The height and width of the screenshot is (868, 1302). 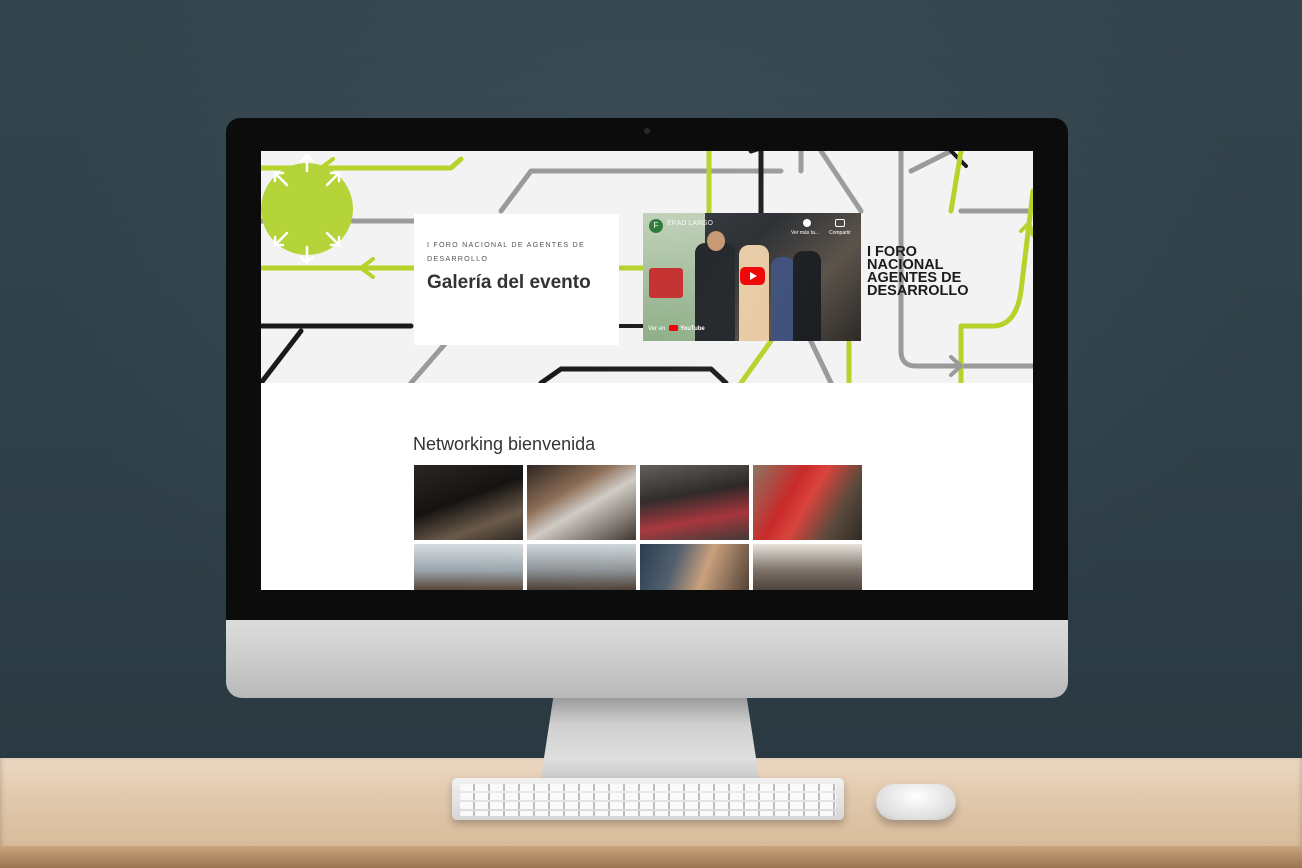 What do you see at coordinates (504, 444) in the screenshot?
I see `gallery-section-heading: Networking bienvenida` at bounding box center [504, 444].